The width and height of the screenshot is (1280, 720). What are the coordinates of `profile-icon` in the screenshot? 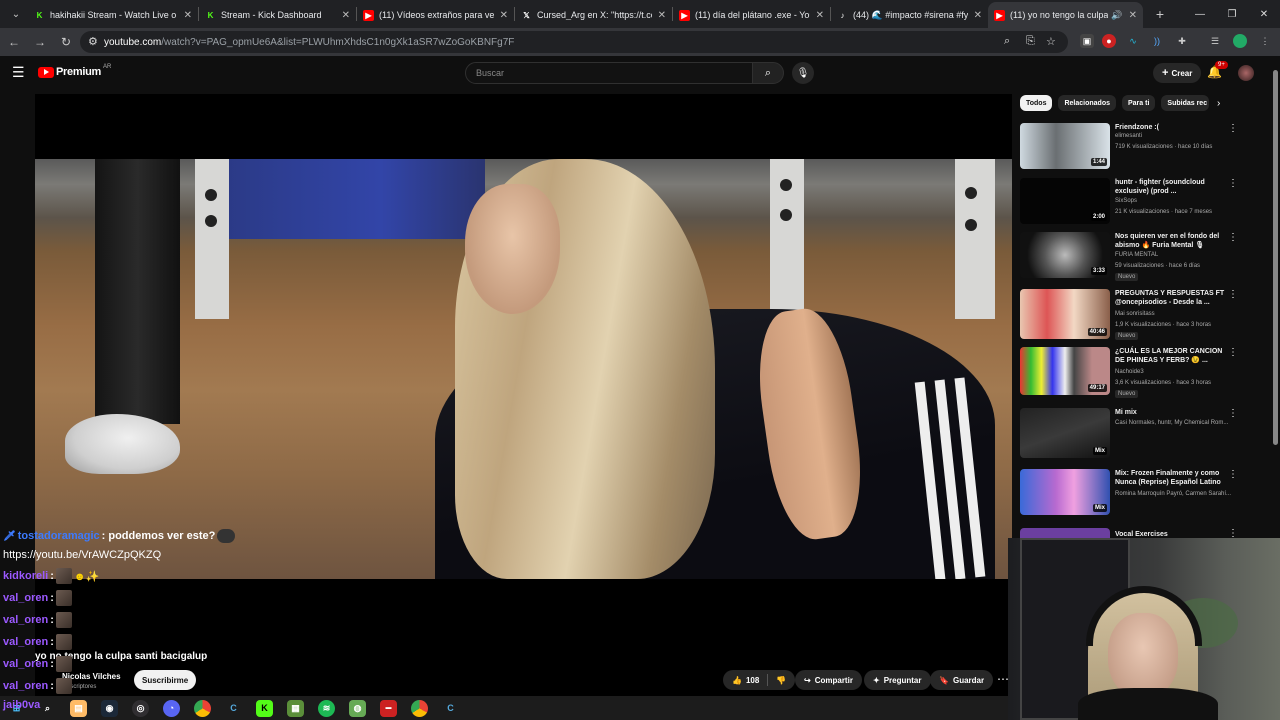 It's located at (1240, 41).